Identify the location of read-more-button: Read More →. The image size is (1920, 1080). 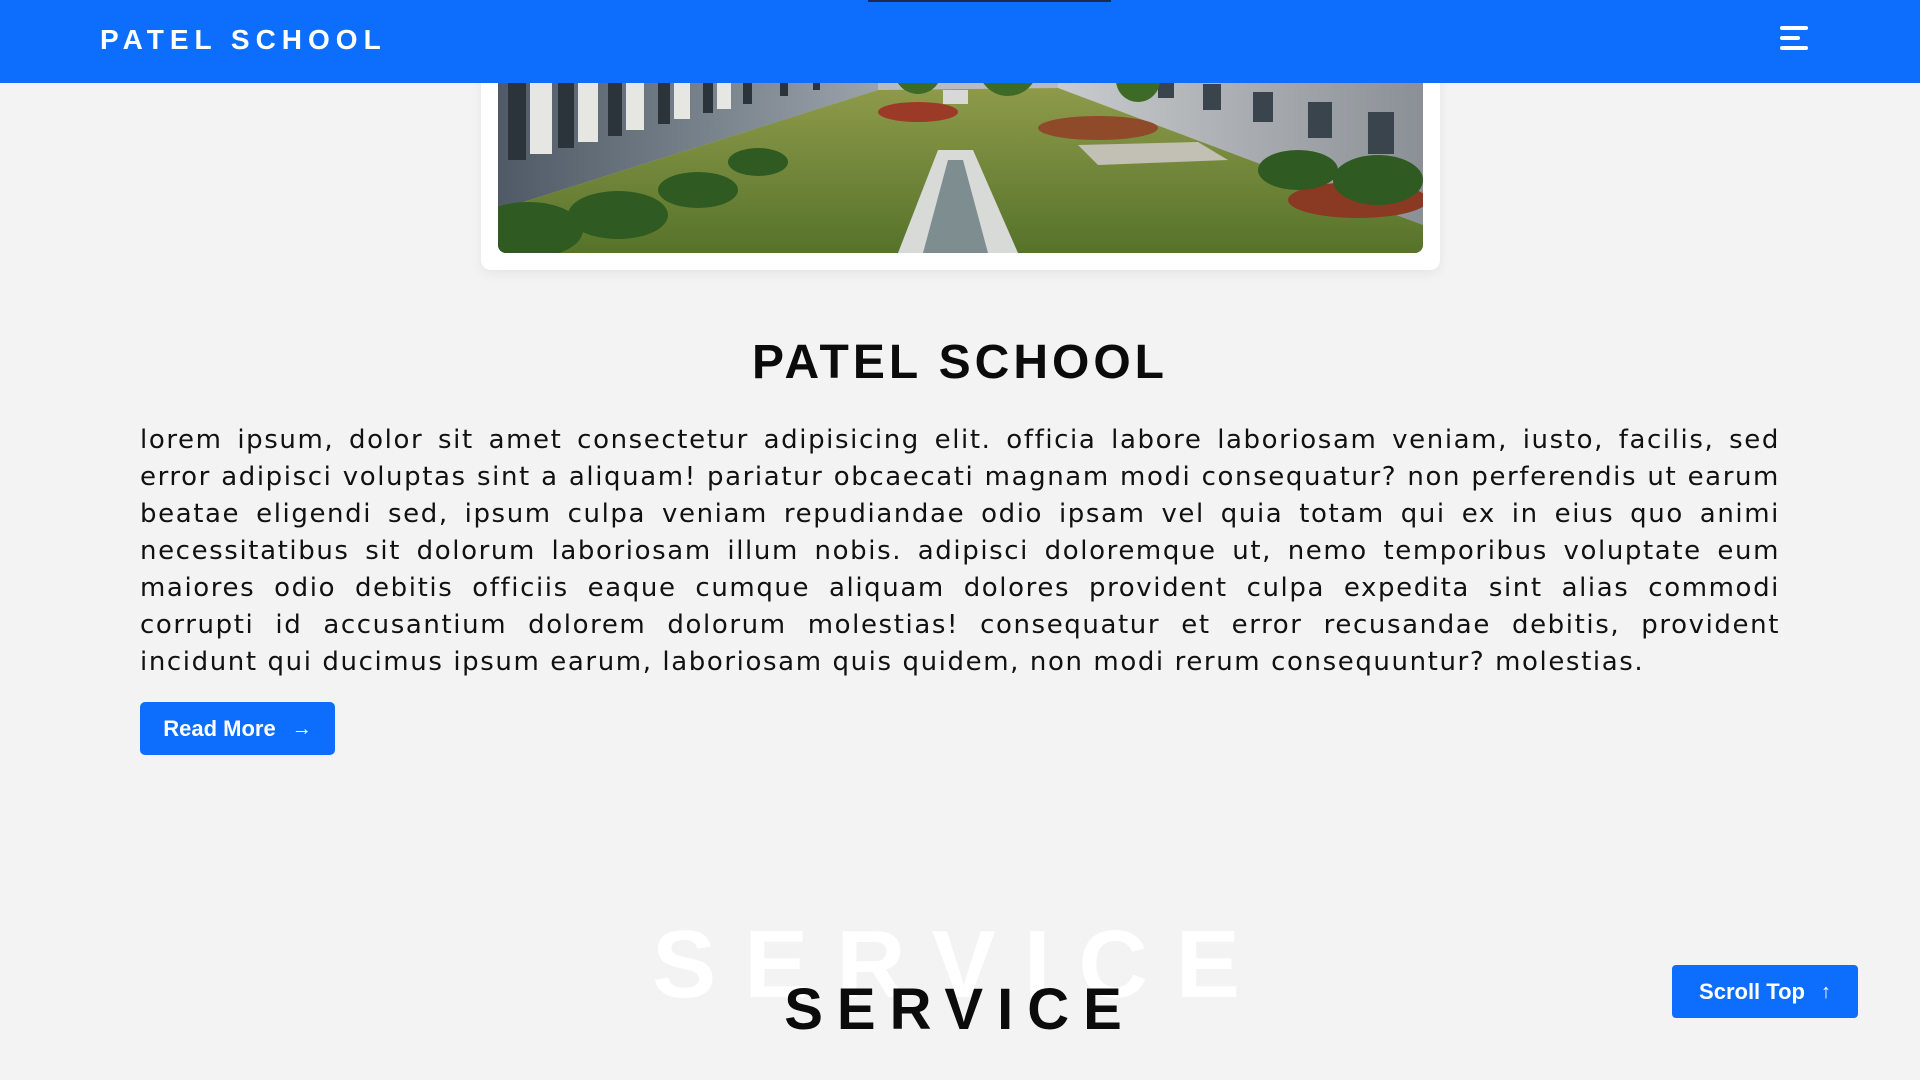
(237, 728).